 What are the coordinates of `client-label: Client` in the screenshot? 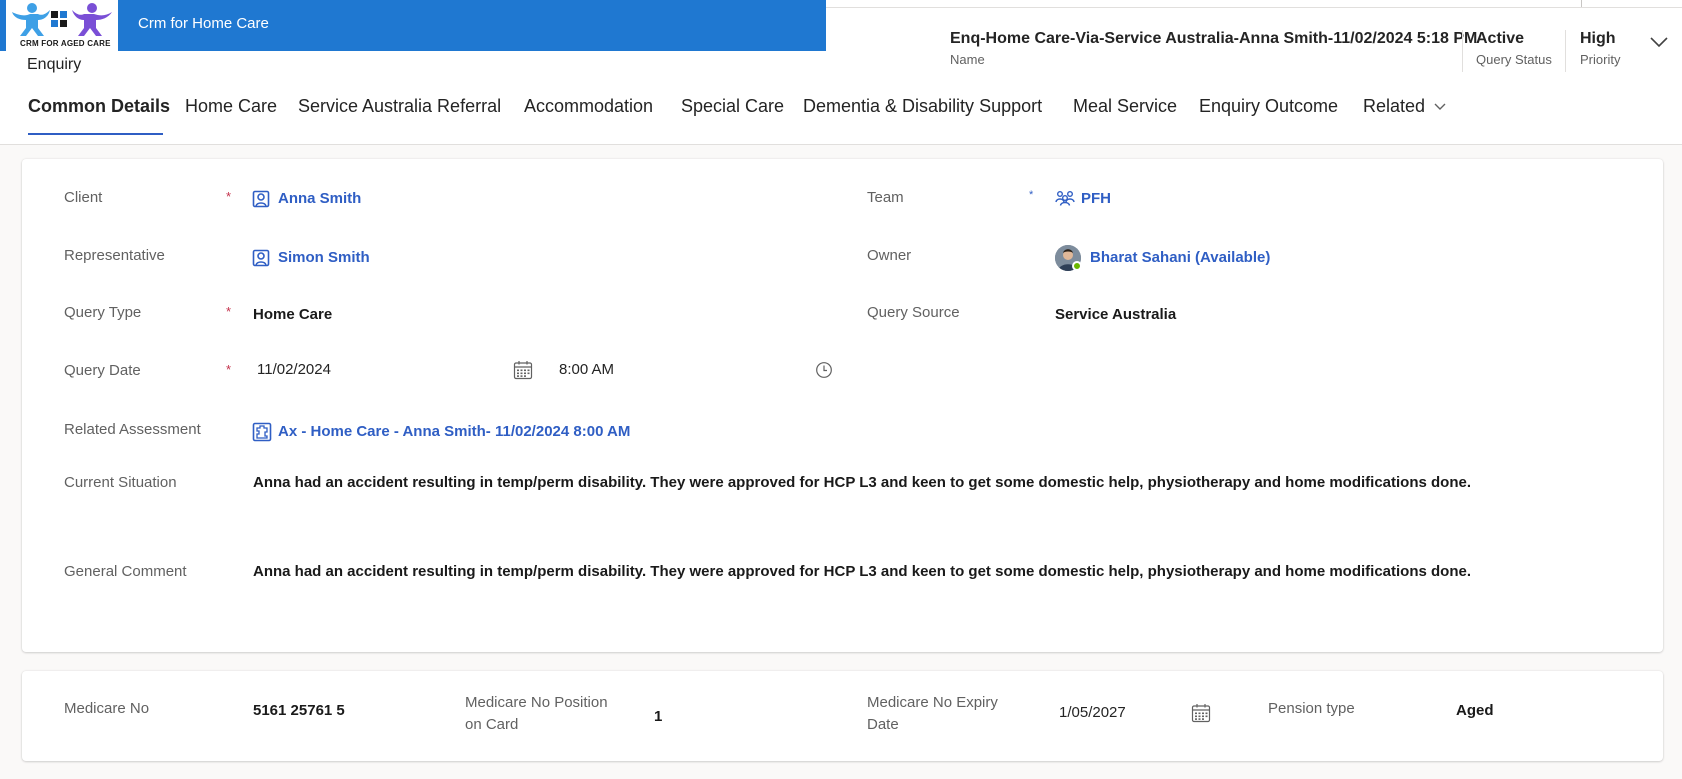 It's located at (83, 197).